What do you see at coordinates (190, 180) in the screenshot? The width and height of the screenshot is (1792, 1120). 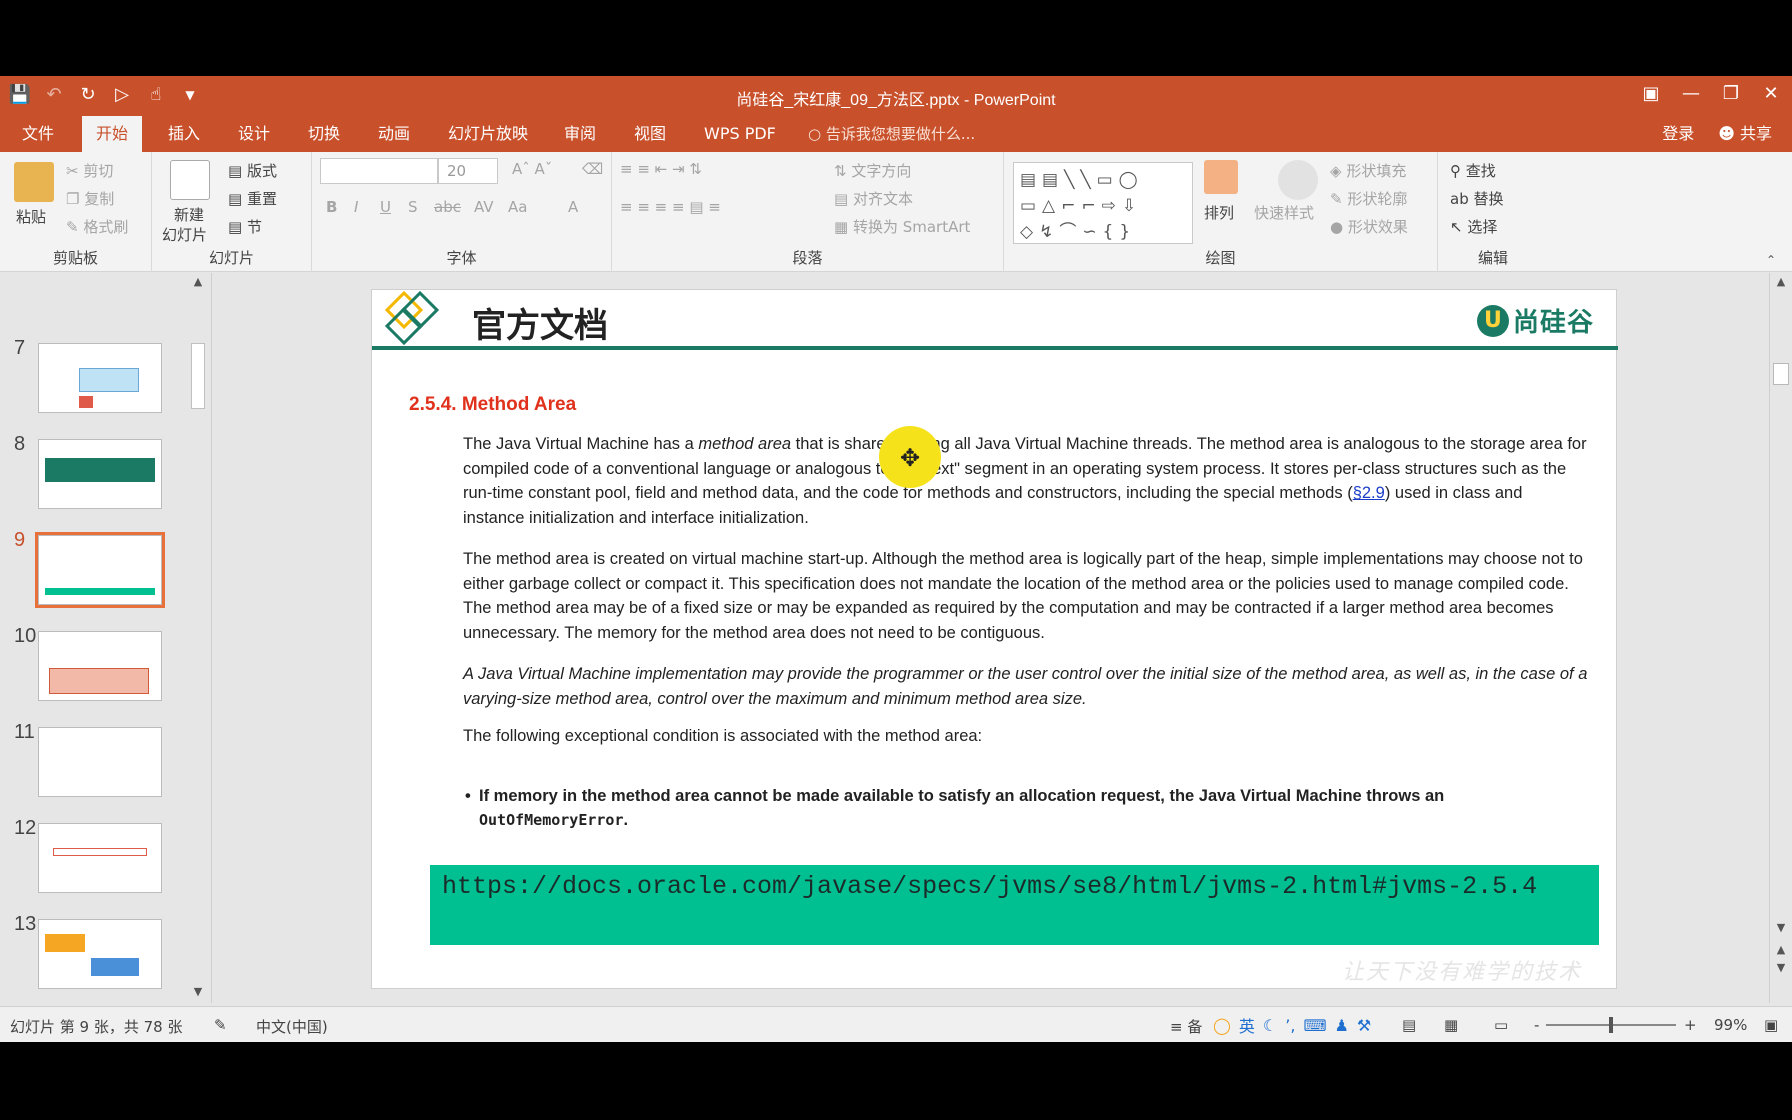 I see `new-slide-icon` at bounding box center [190, 180].